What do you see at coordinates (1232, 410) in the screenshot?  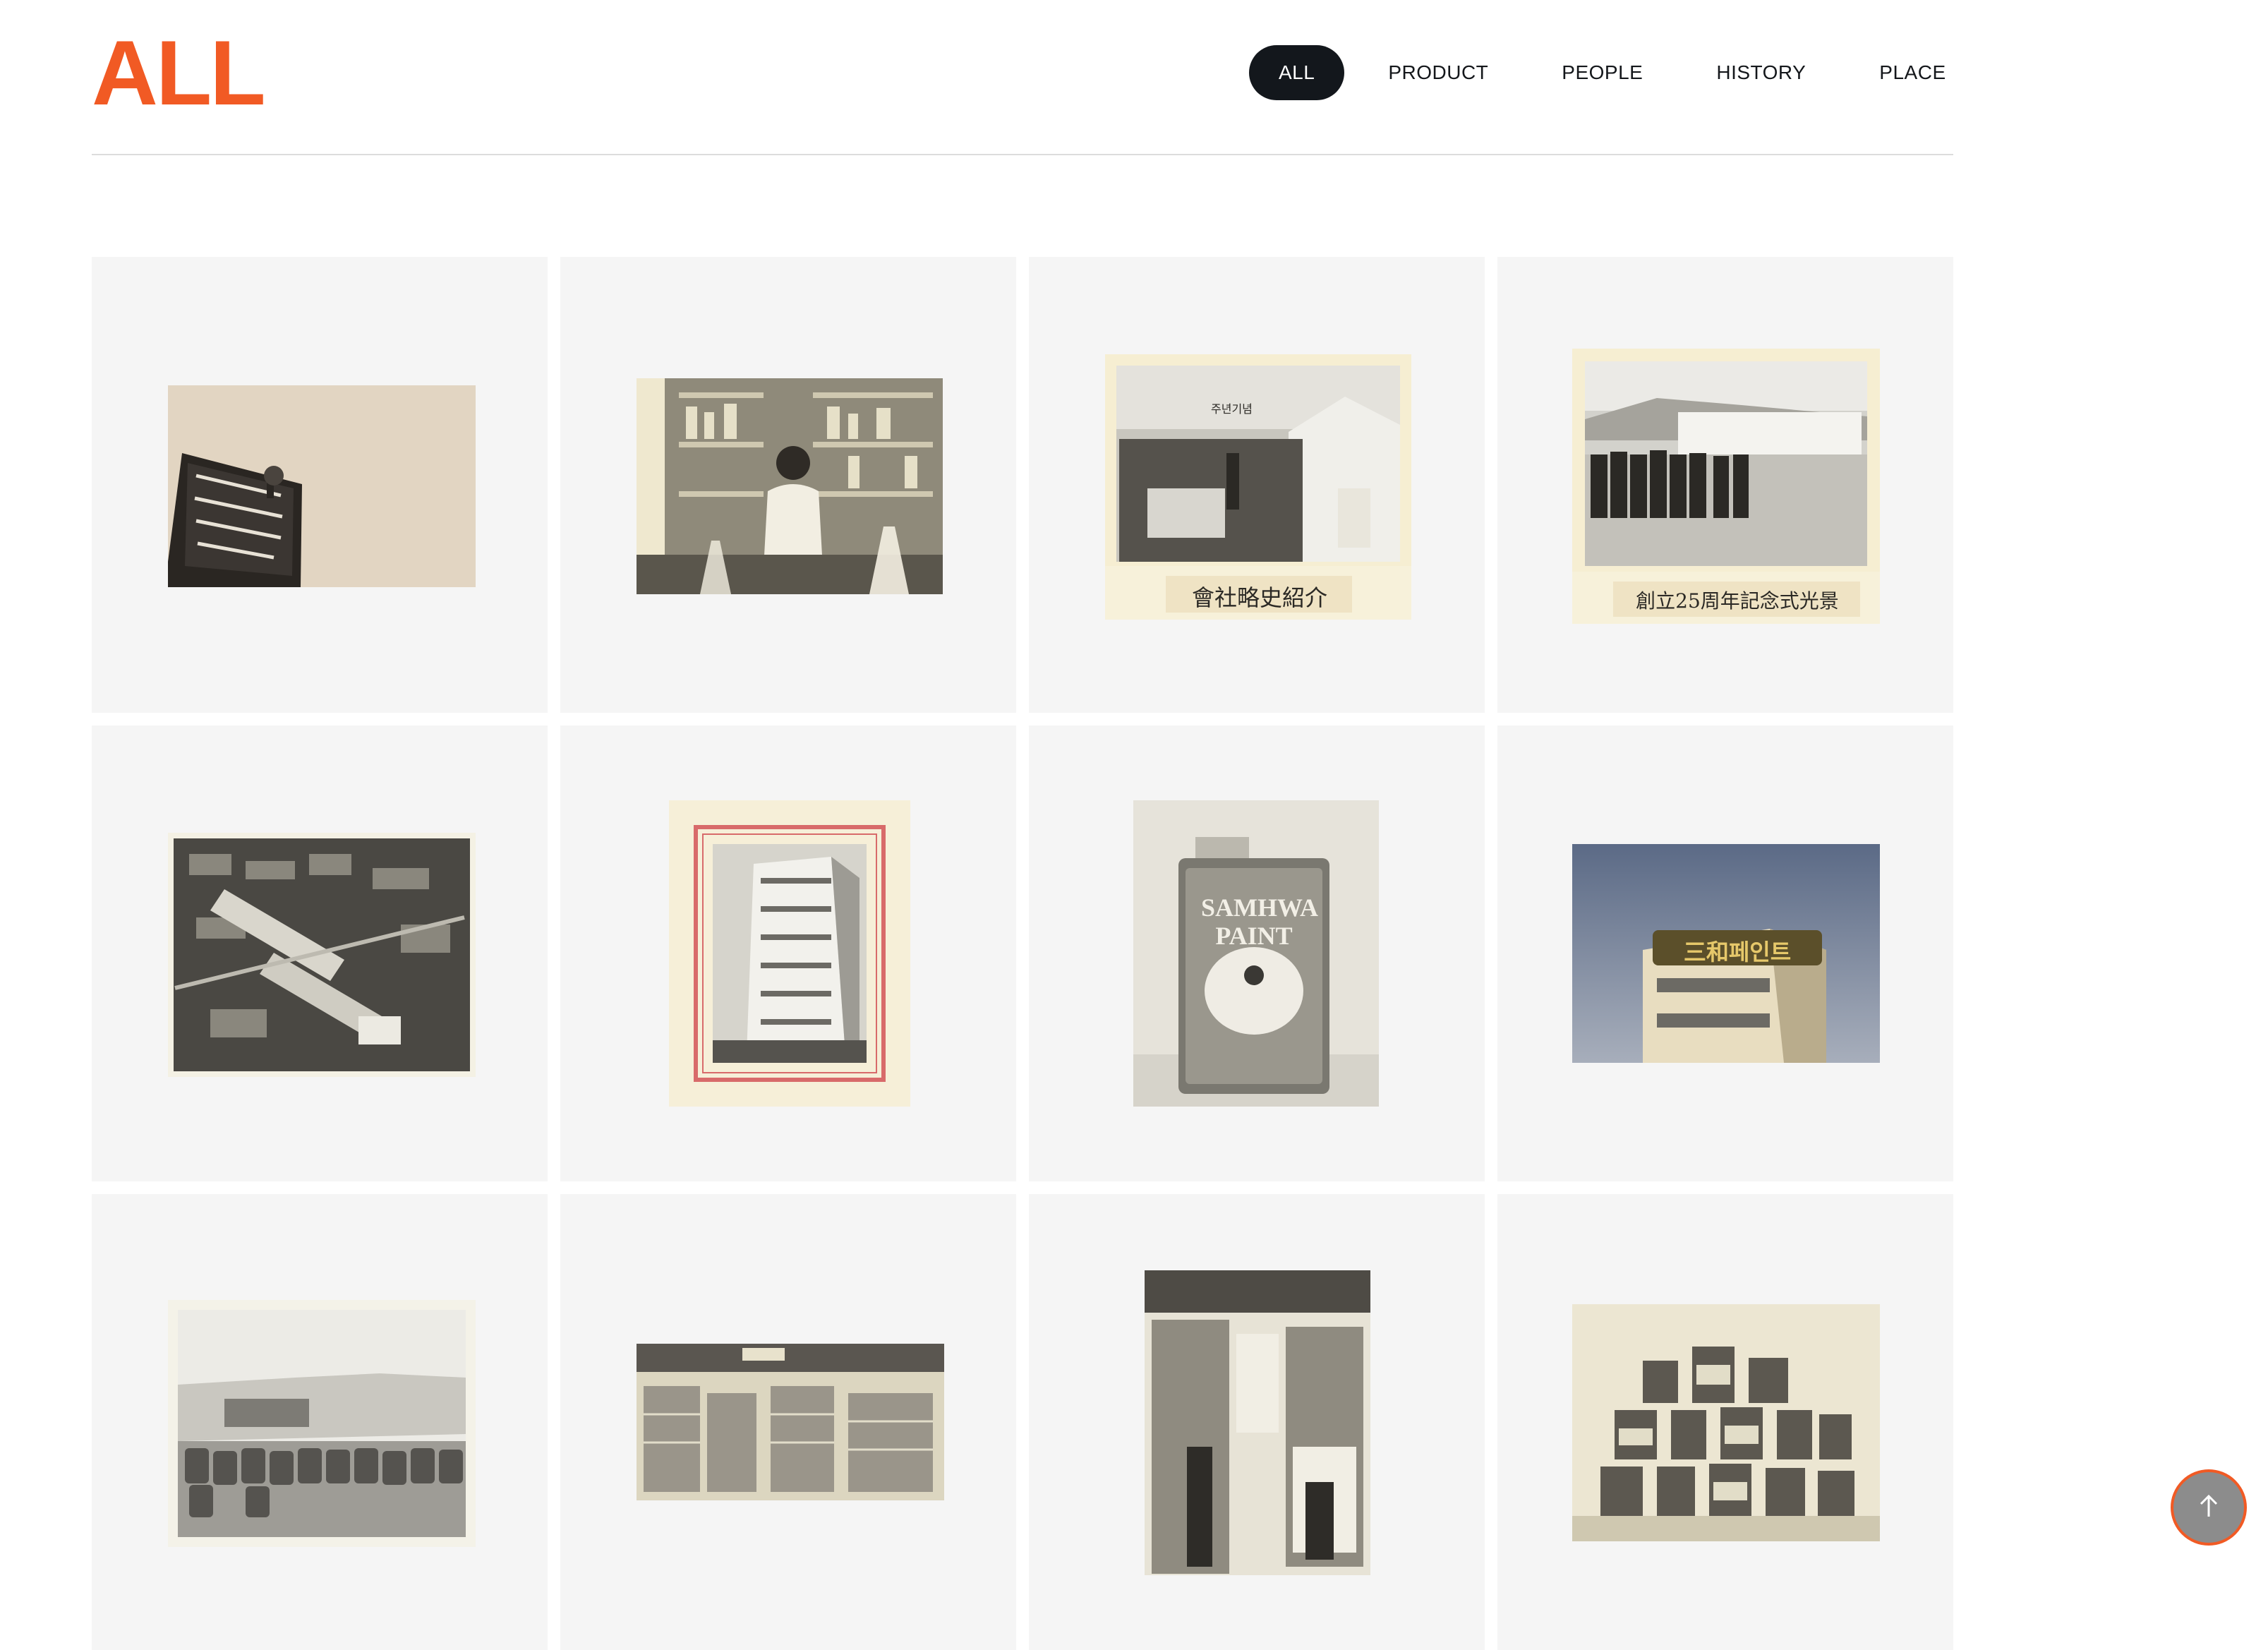 I see `booth-sign: 주년기념` at bounding box center [1232, 410].